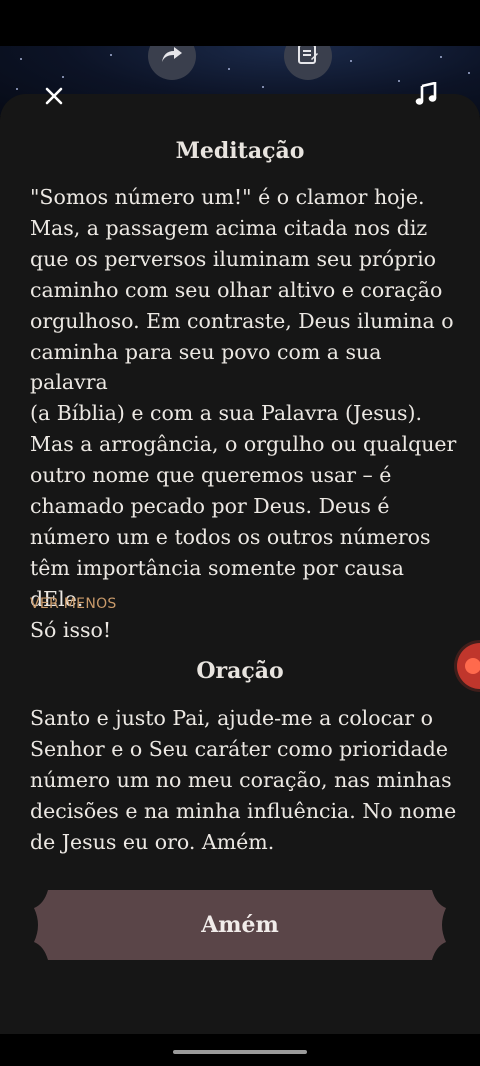 The height and width of the screenshot is (1066, 480). I want to click on meditation-line: Só isso!, so click(71, 629).